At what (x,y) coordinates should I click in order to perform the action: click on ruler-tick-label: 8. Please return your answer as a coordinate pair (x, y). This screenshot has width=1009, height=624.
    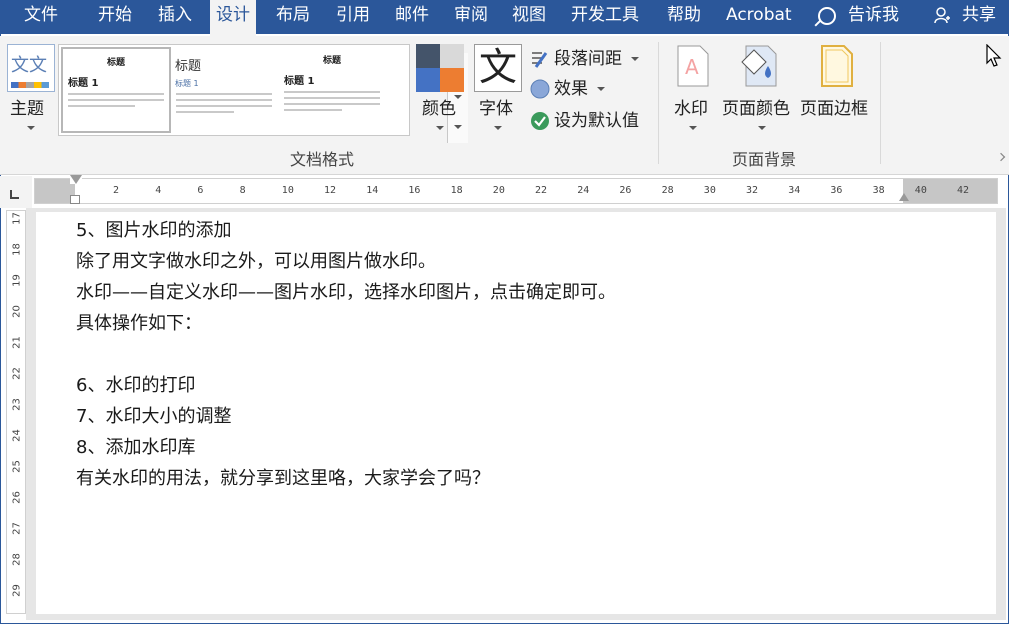
    Looking at the image, I should click on (242, 190).